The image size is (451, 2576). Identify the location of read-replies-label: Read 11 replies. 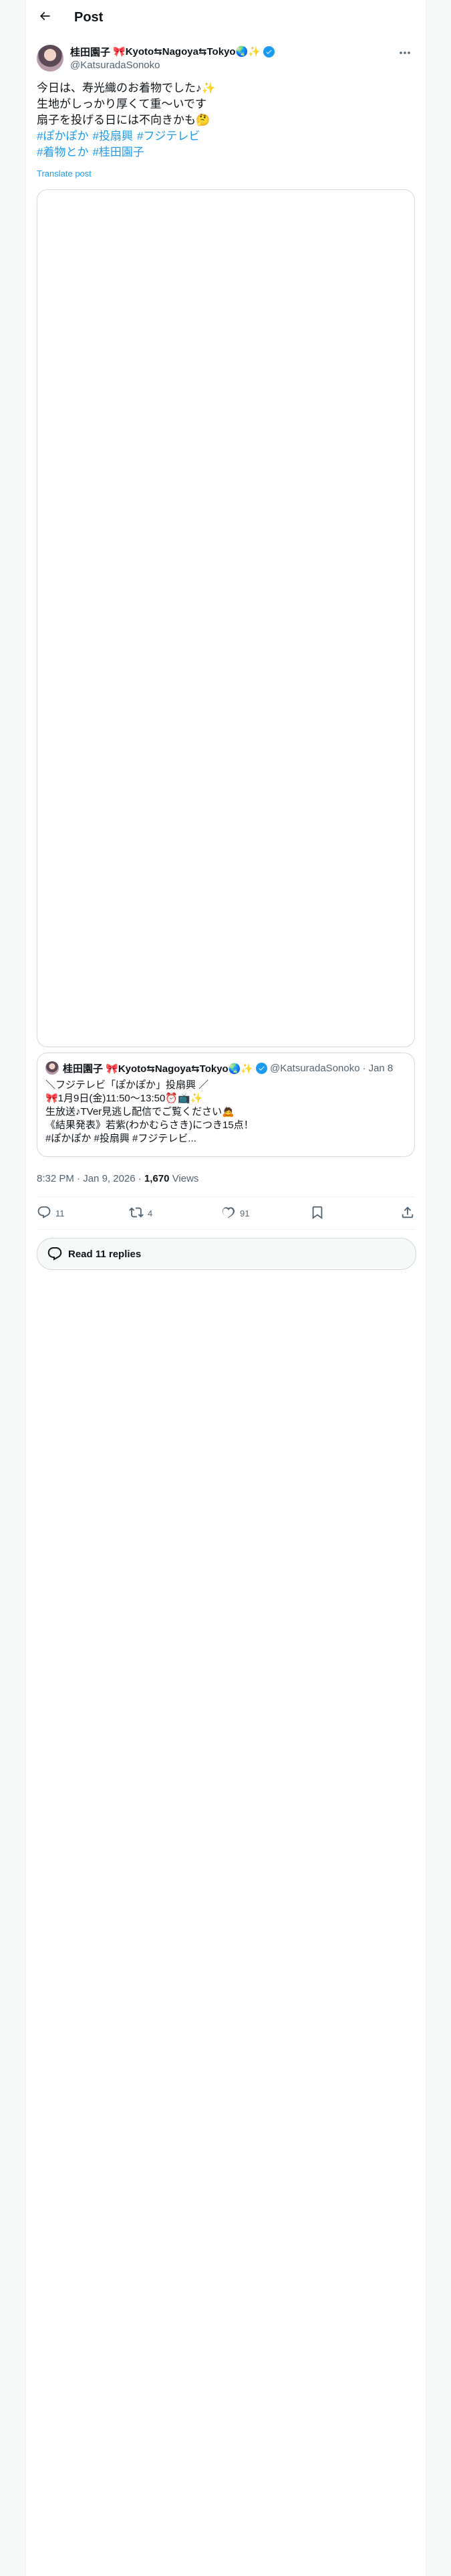
(105, 1254).